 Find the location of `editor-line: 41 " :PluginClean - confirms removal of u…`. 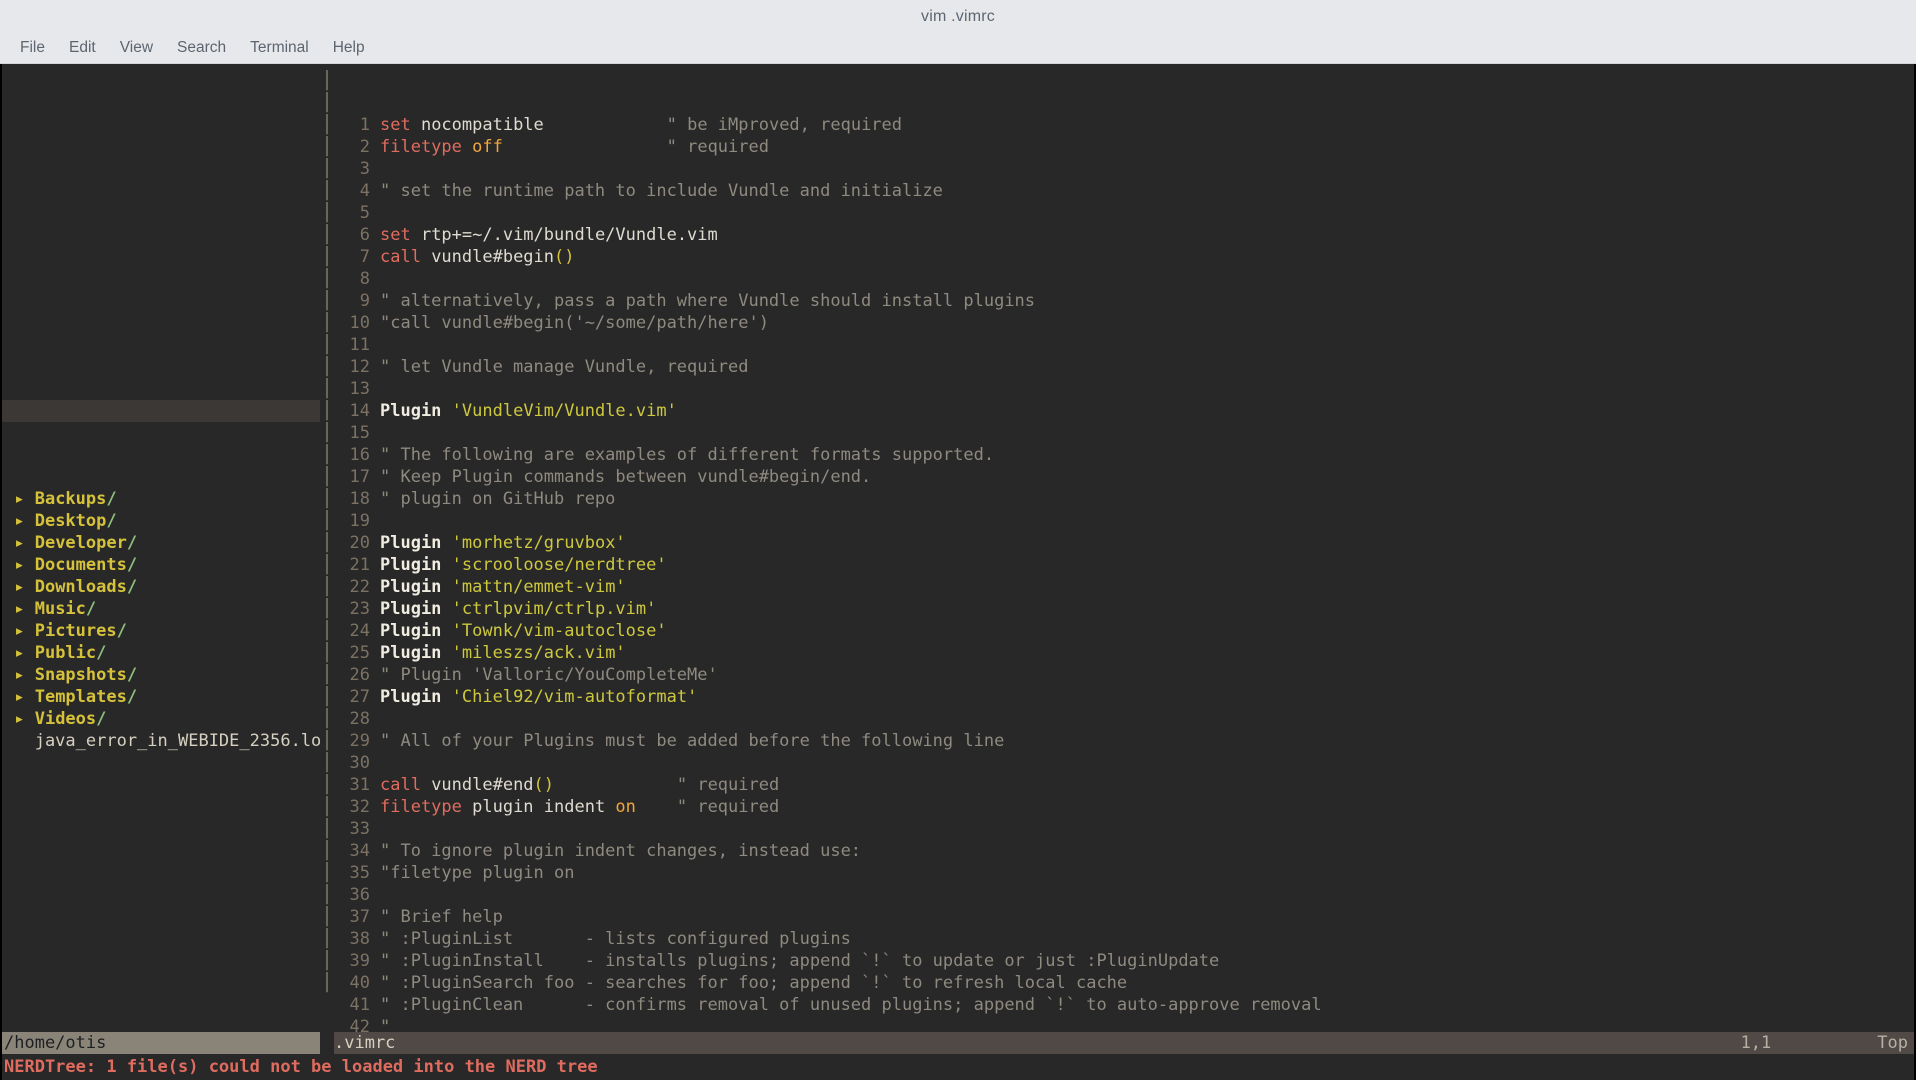

editor-line: 41 " :PluginClean - confirms removal of u… is located at coordinates (1124, 1005).